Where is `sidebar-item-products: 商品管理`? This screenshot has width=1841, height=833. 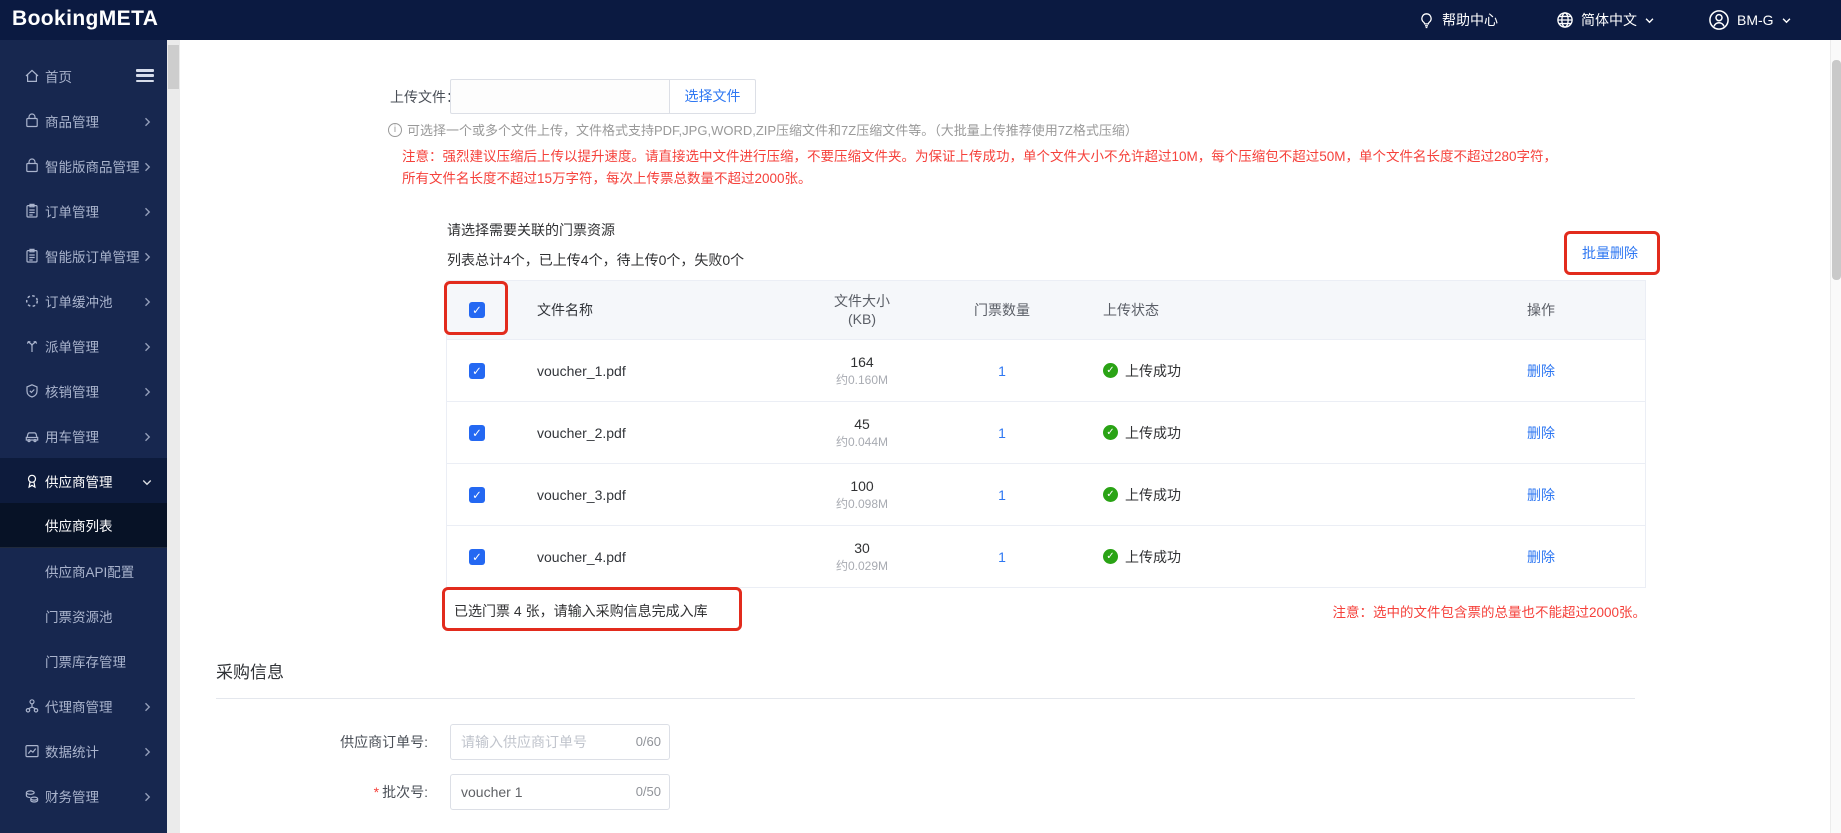 sidebar-item-products: 商品管理 is located at coordinates (83, 120).